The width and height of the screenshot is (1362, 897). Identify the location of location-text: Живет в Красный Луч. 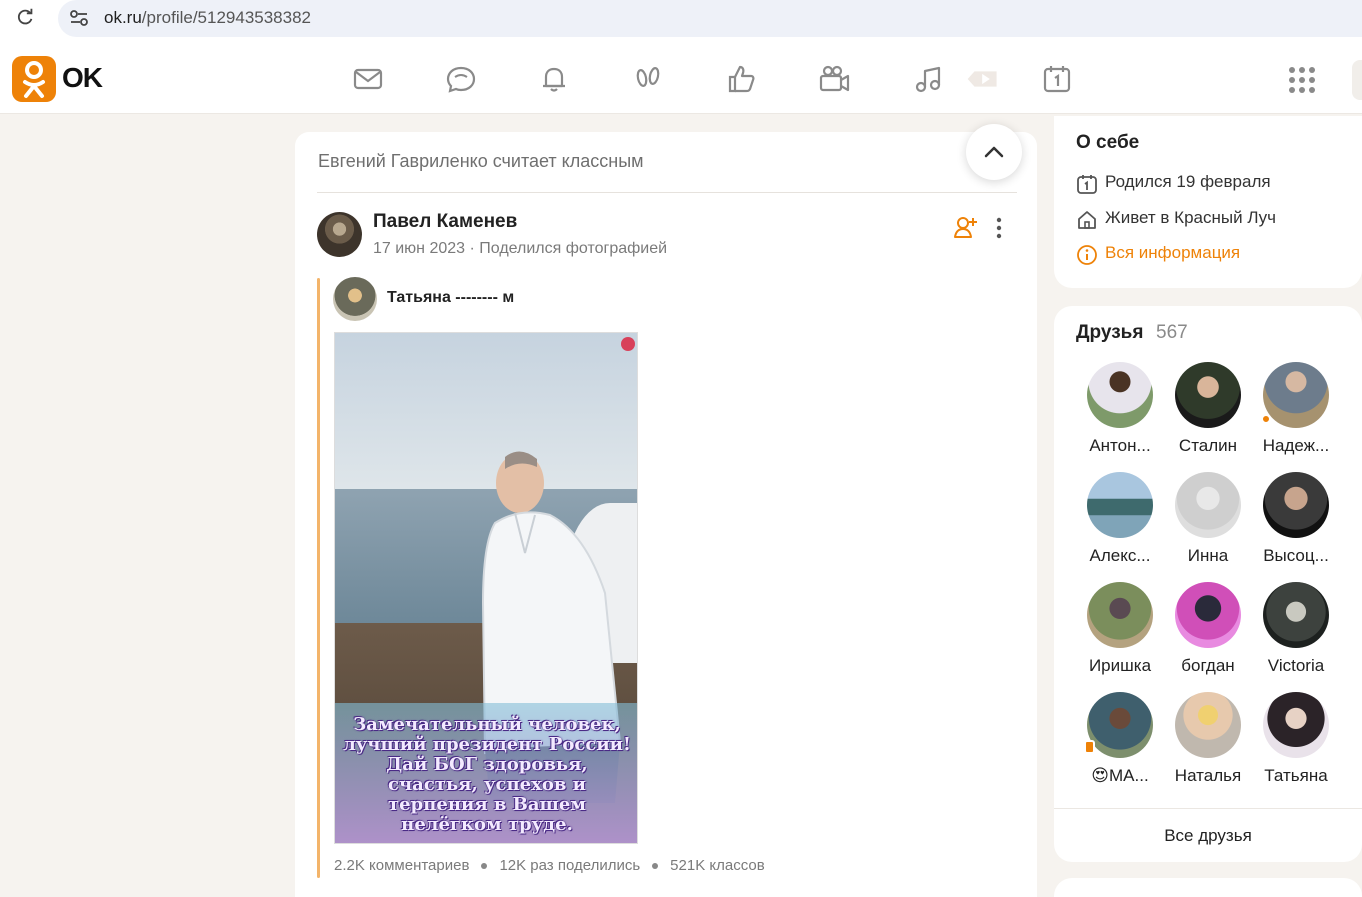
(1191, 217).